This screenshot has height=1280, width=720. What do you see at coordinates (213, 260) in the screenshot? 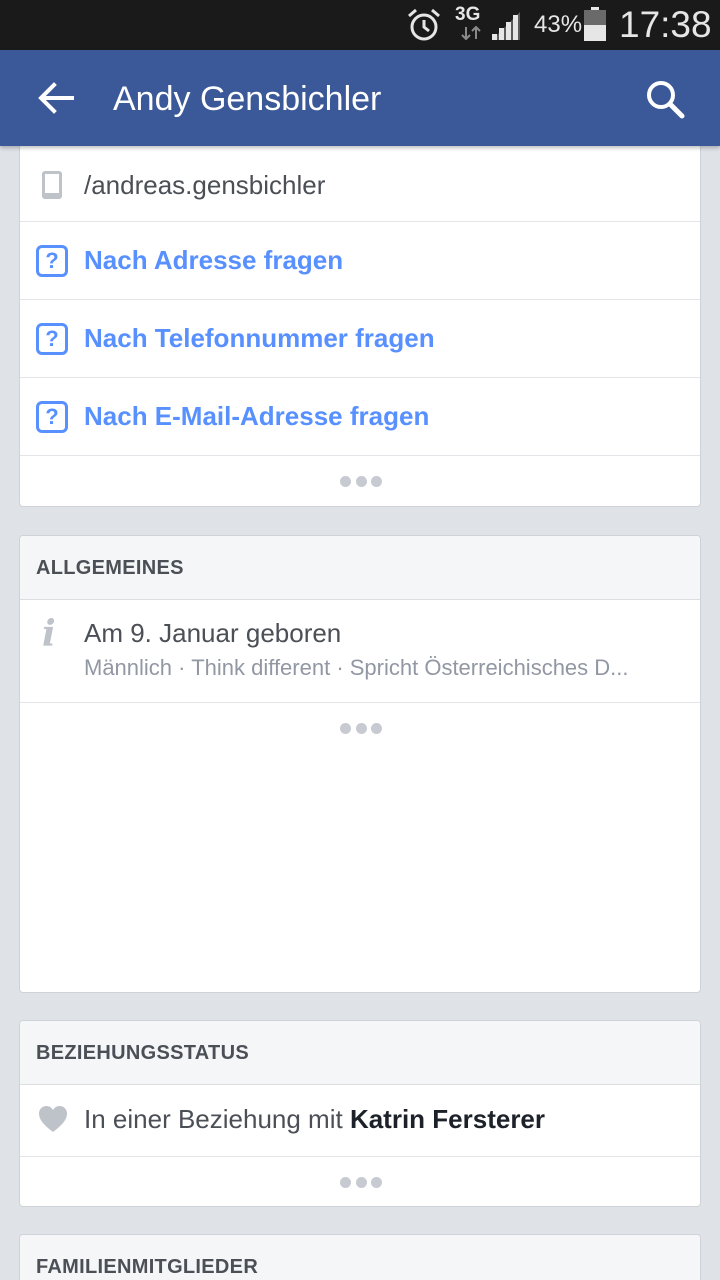
I see `ask-address-link: Nach Adresse fragen` at bounding box center [213, 260].